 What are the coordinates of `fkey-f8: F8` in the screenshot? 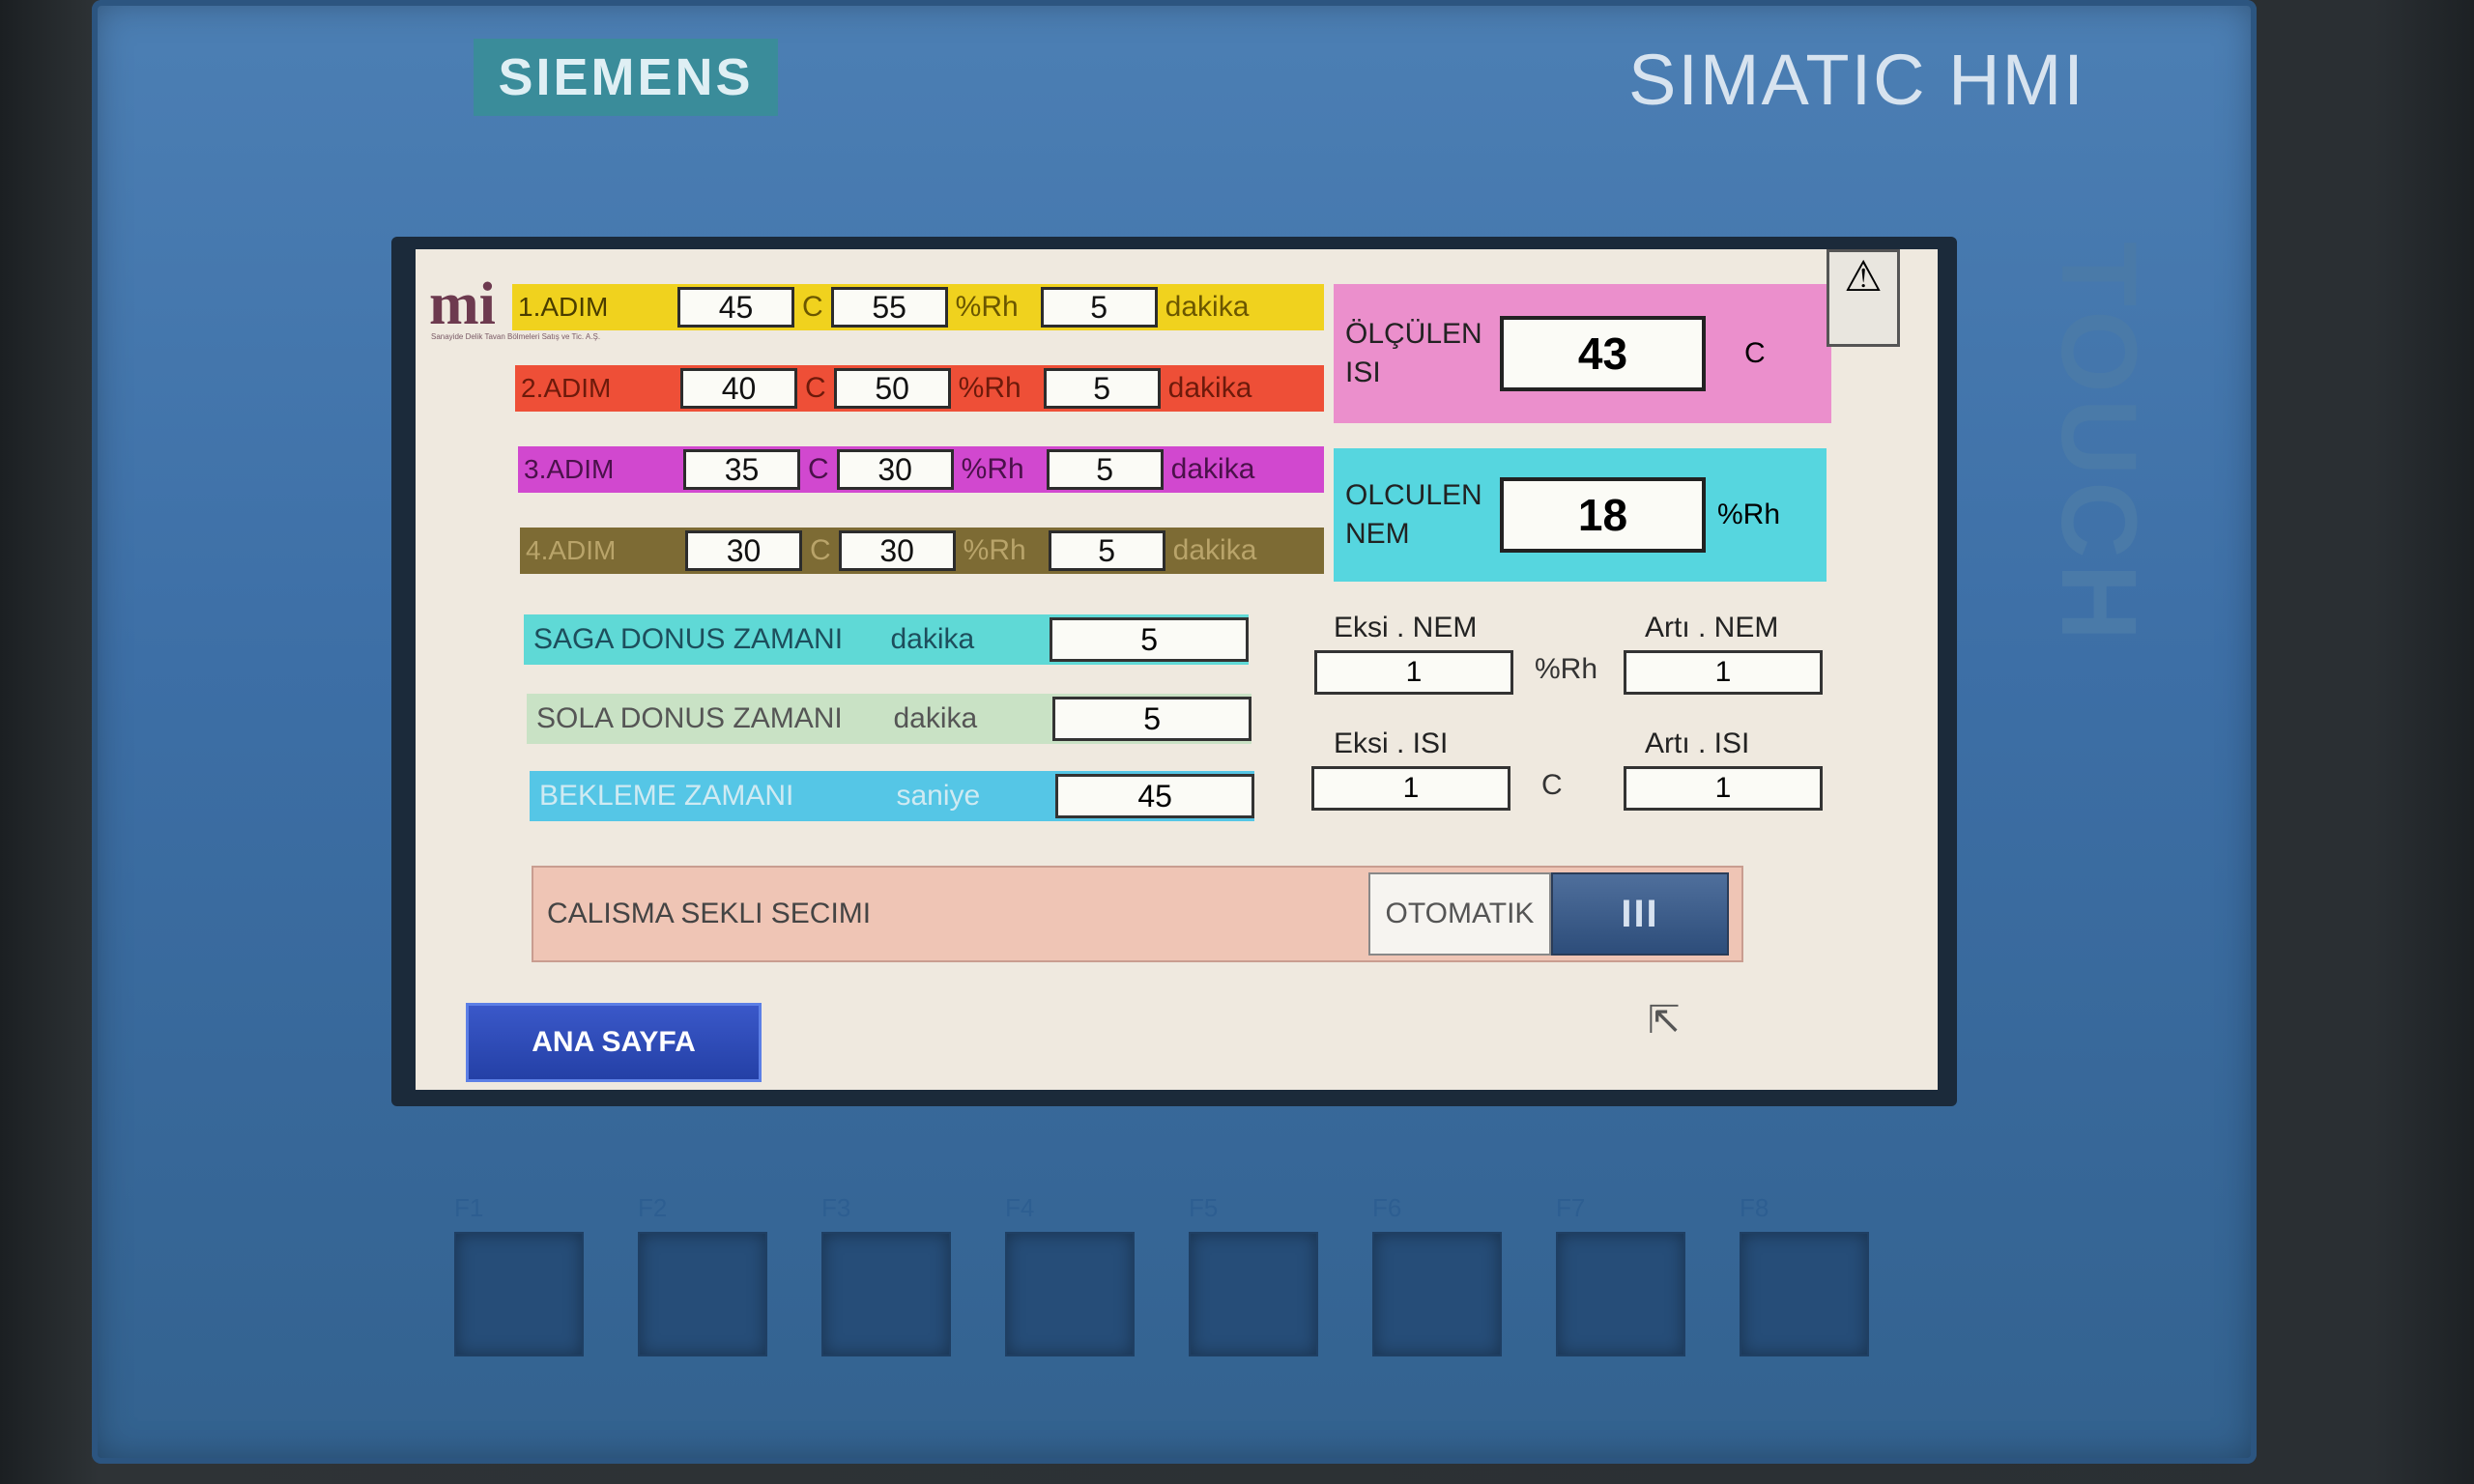 It's located at (1822, 1275).